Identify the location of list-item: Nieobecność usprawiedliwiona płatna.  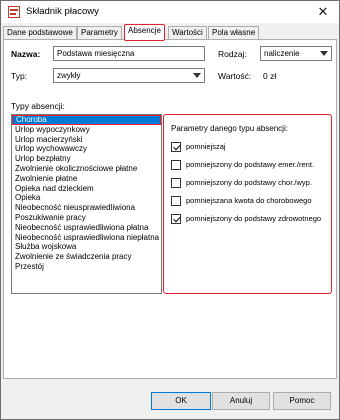
(86, 228).